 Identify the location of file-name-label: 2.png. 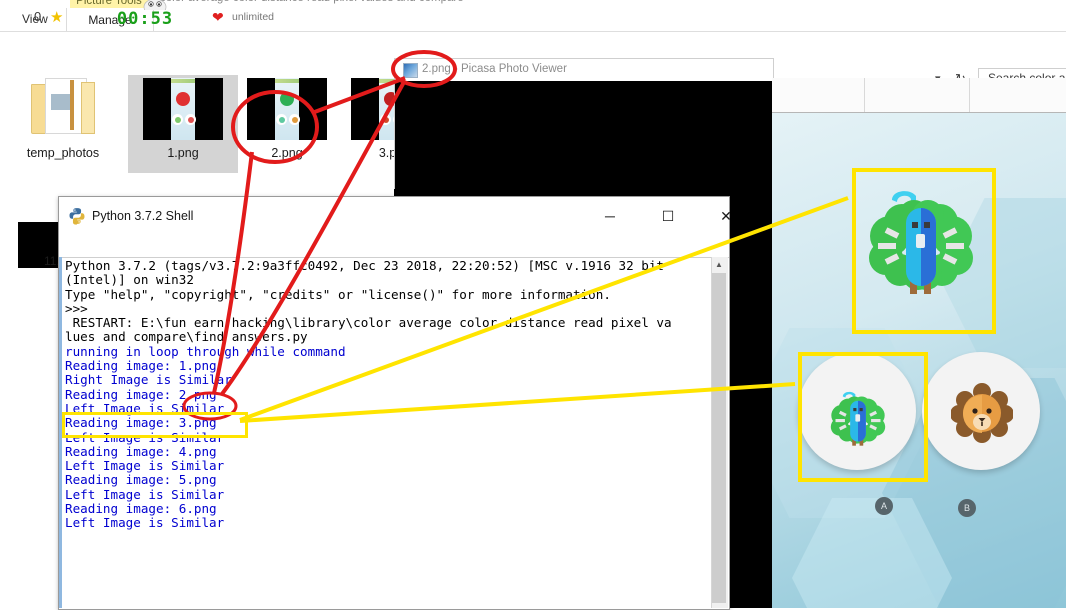
(287, 153).